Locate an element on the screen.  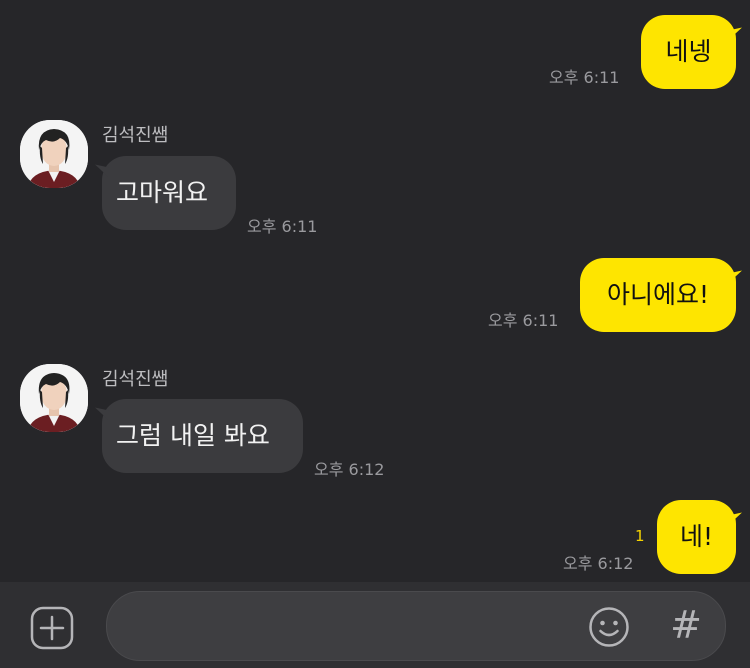
add-attachment-button is located at coordinates (52, 628).